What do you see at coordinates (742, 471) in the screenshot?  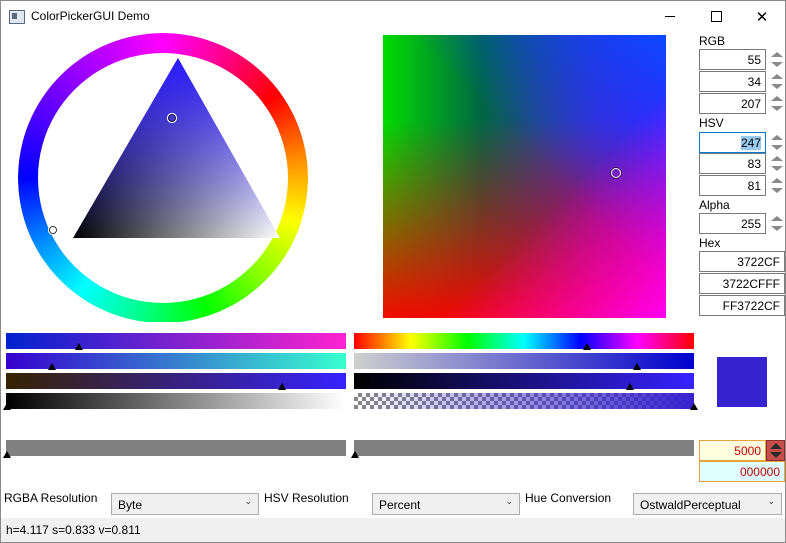 I see `hex-output-field: 000000` at bounding box center [742, 471].